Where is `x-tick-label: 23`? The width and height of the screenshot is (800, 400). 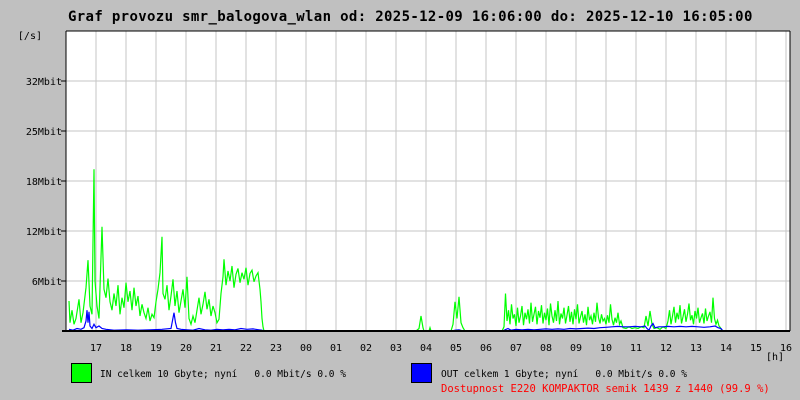
x-tick-label: 23 is located at coordinates (276, 348).